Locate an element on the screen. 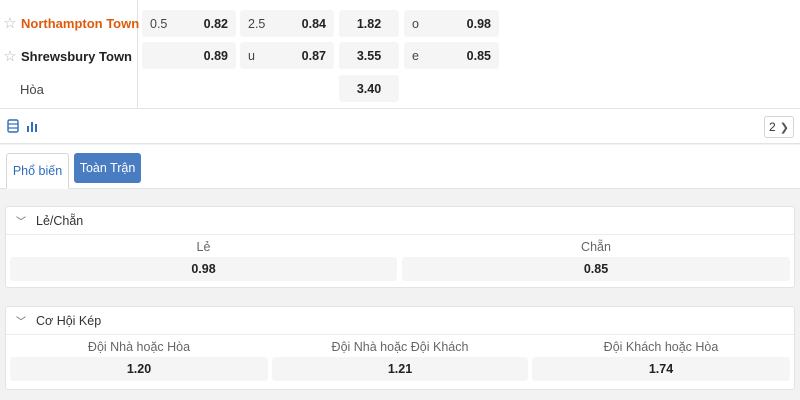 This screenshot has height=400, width=800. market-count-toggle: 2 ❯ is located at coordinates (779, 127).